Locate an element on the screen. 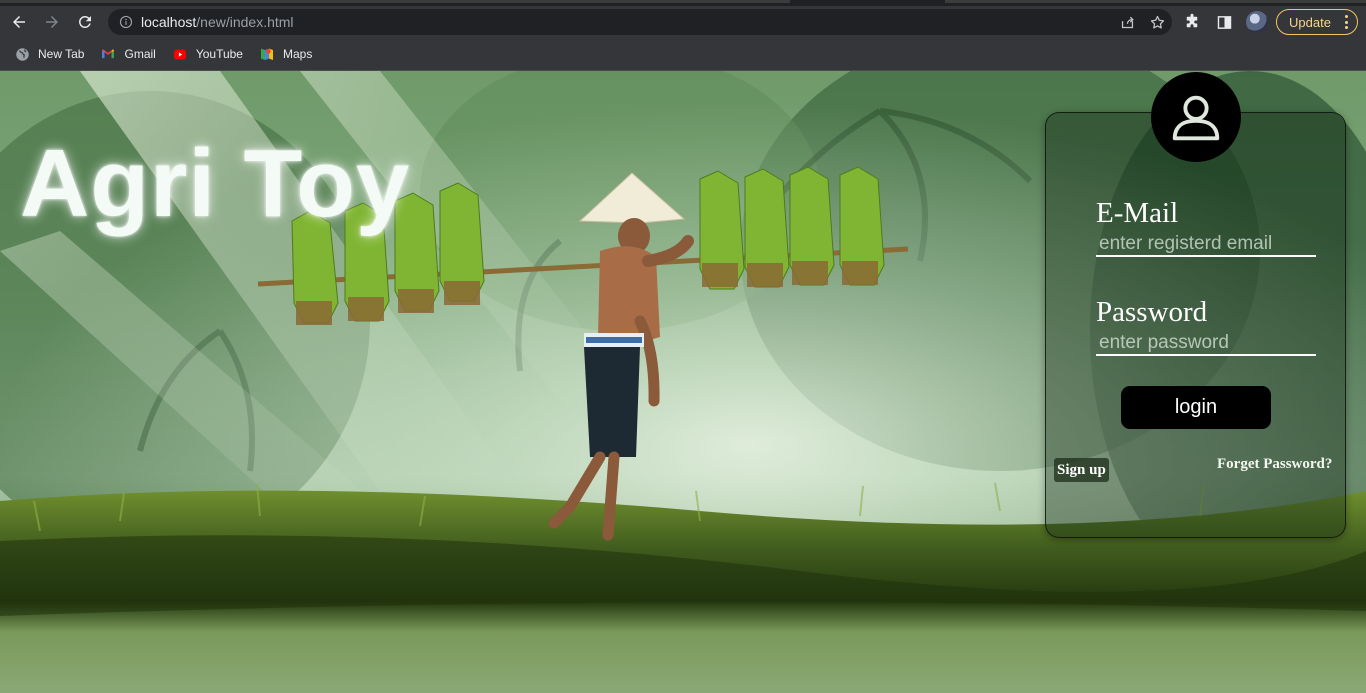 Image resolution: width=1366 pixels, height=693 pixels. share-icon is located at coordinates (1127, 22).